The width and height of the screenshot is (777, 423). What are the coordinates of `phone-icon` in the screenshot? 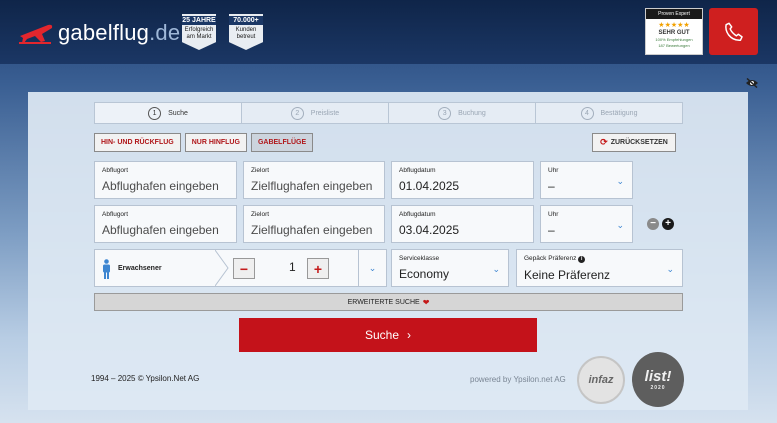 It's located at (733, 31).